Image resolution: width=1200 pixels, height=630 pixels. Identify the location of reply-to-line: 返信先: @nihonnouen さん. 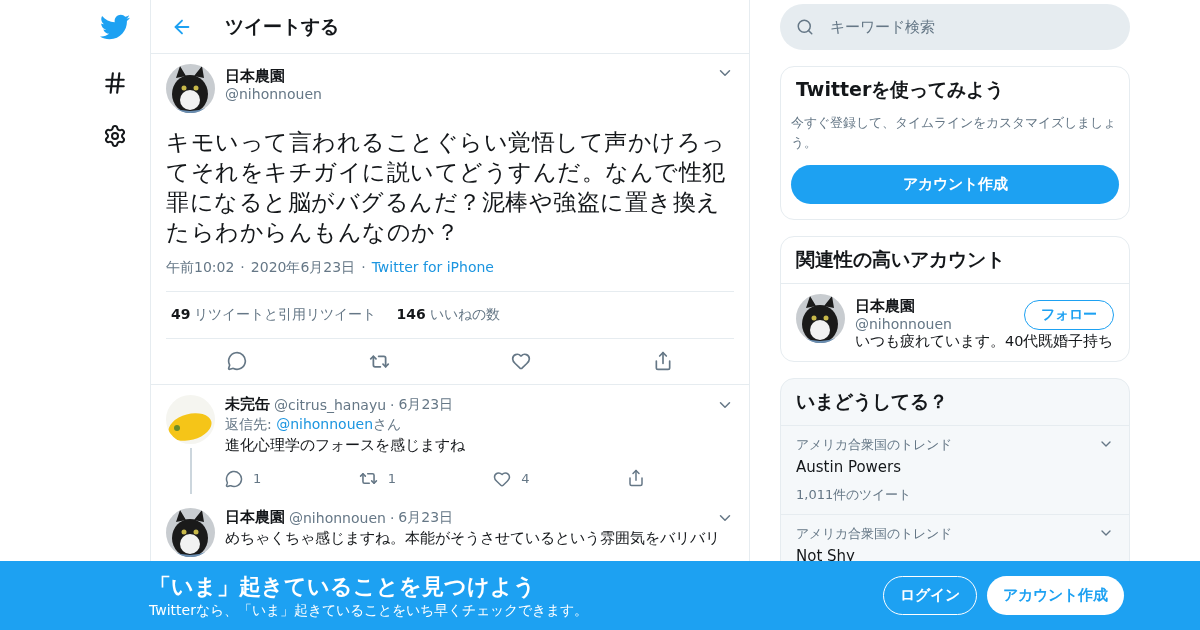
(314, 425).